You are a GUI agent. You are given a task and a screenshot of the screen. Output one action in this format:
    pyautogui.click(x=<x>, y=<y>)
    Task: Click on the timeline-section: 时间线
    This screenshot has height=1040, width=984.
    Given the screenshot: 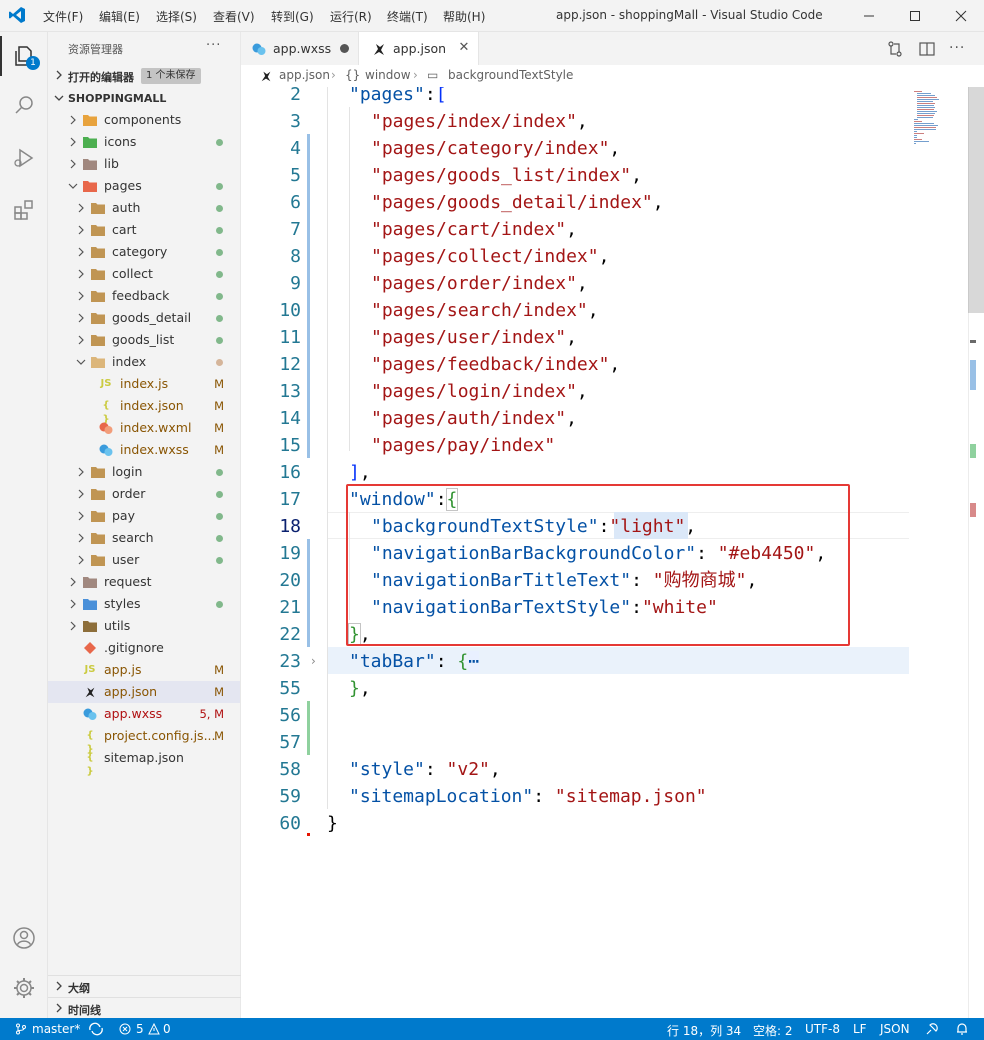 What is the action you would take?
    pyautogui.click(x=144, y=1008)
    